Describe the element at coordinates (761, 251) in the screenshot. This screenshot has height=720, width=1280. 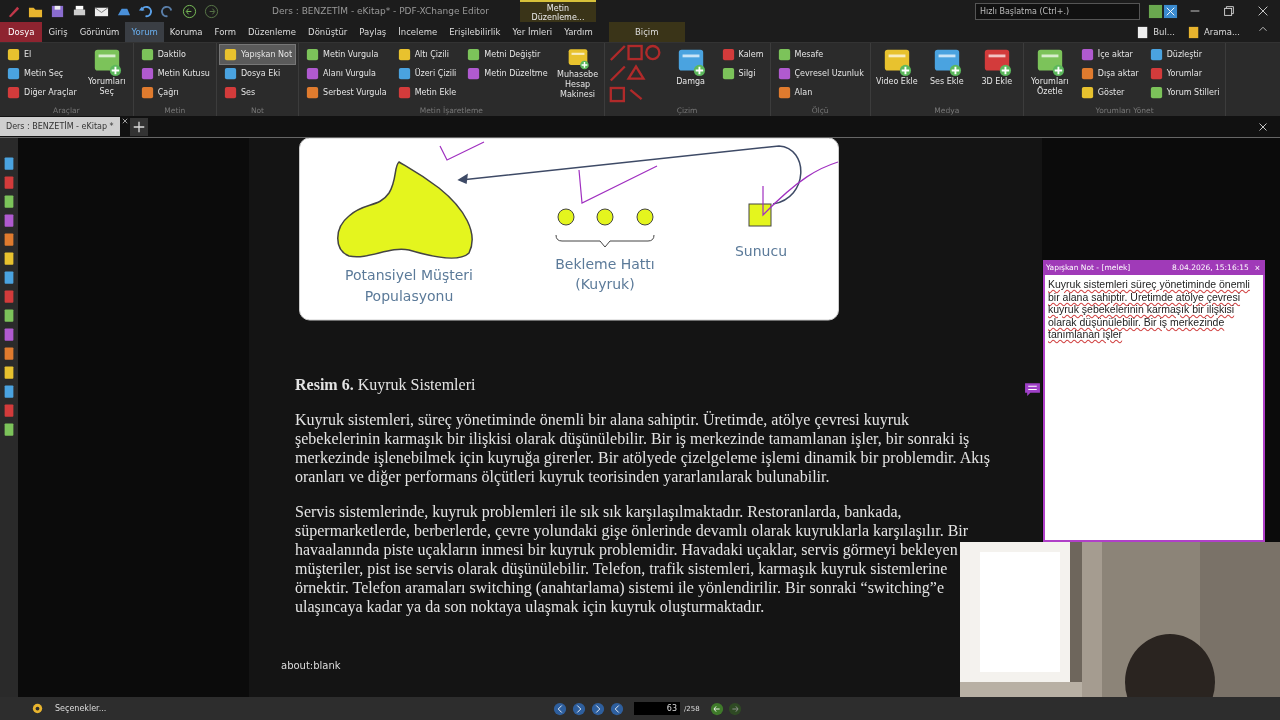
I see `diagram-label: Sunucu` at that location.